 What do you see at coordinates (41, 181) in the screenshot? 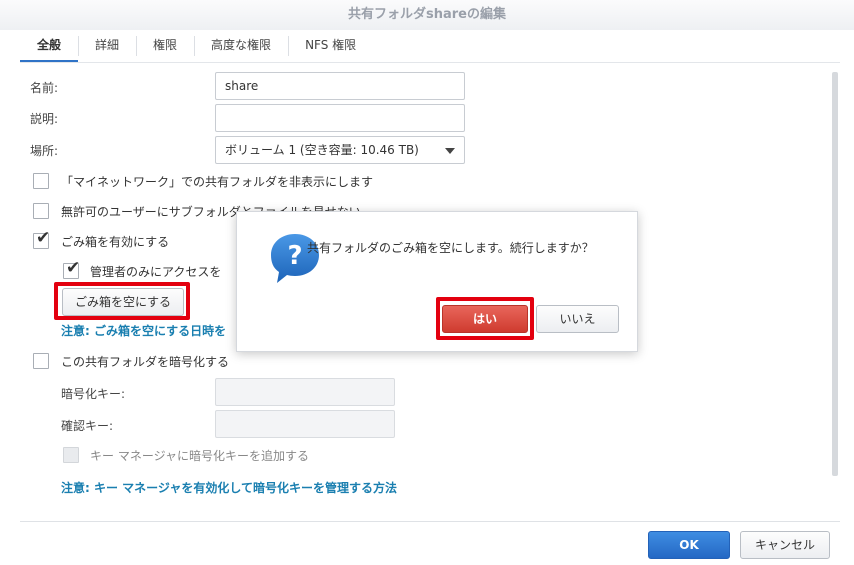
I see `hide-network-checkbox` at bounding box center [41, 181].